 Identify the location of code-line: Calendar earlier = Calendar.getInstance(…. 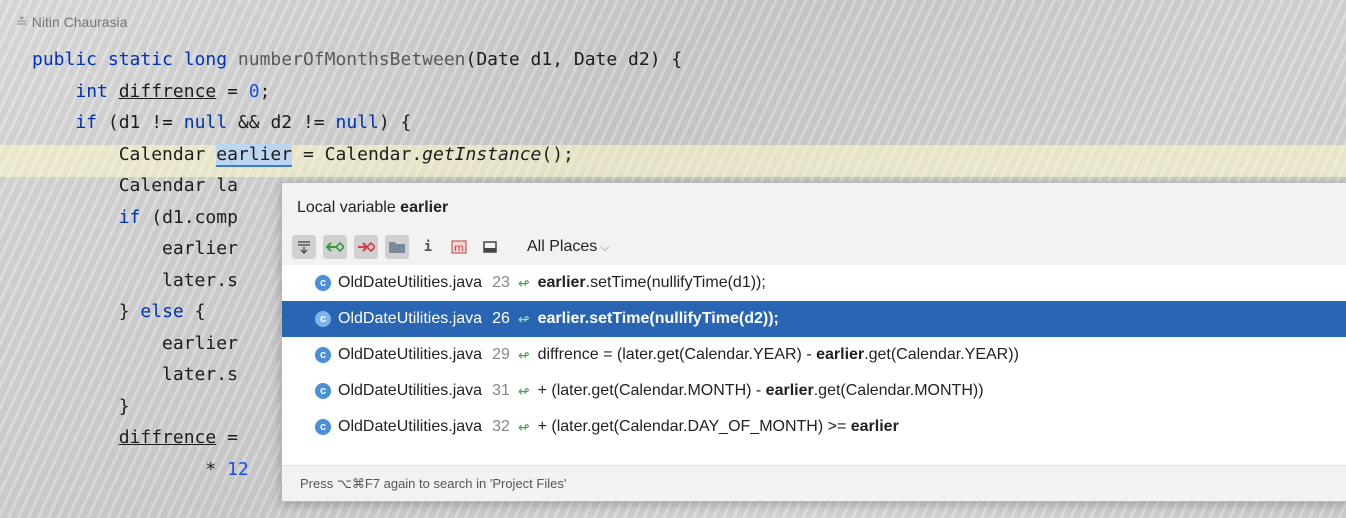
(357, 155).